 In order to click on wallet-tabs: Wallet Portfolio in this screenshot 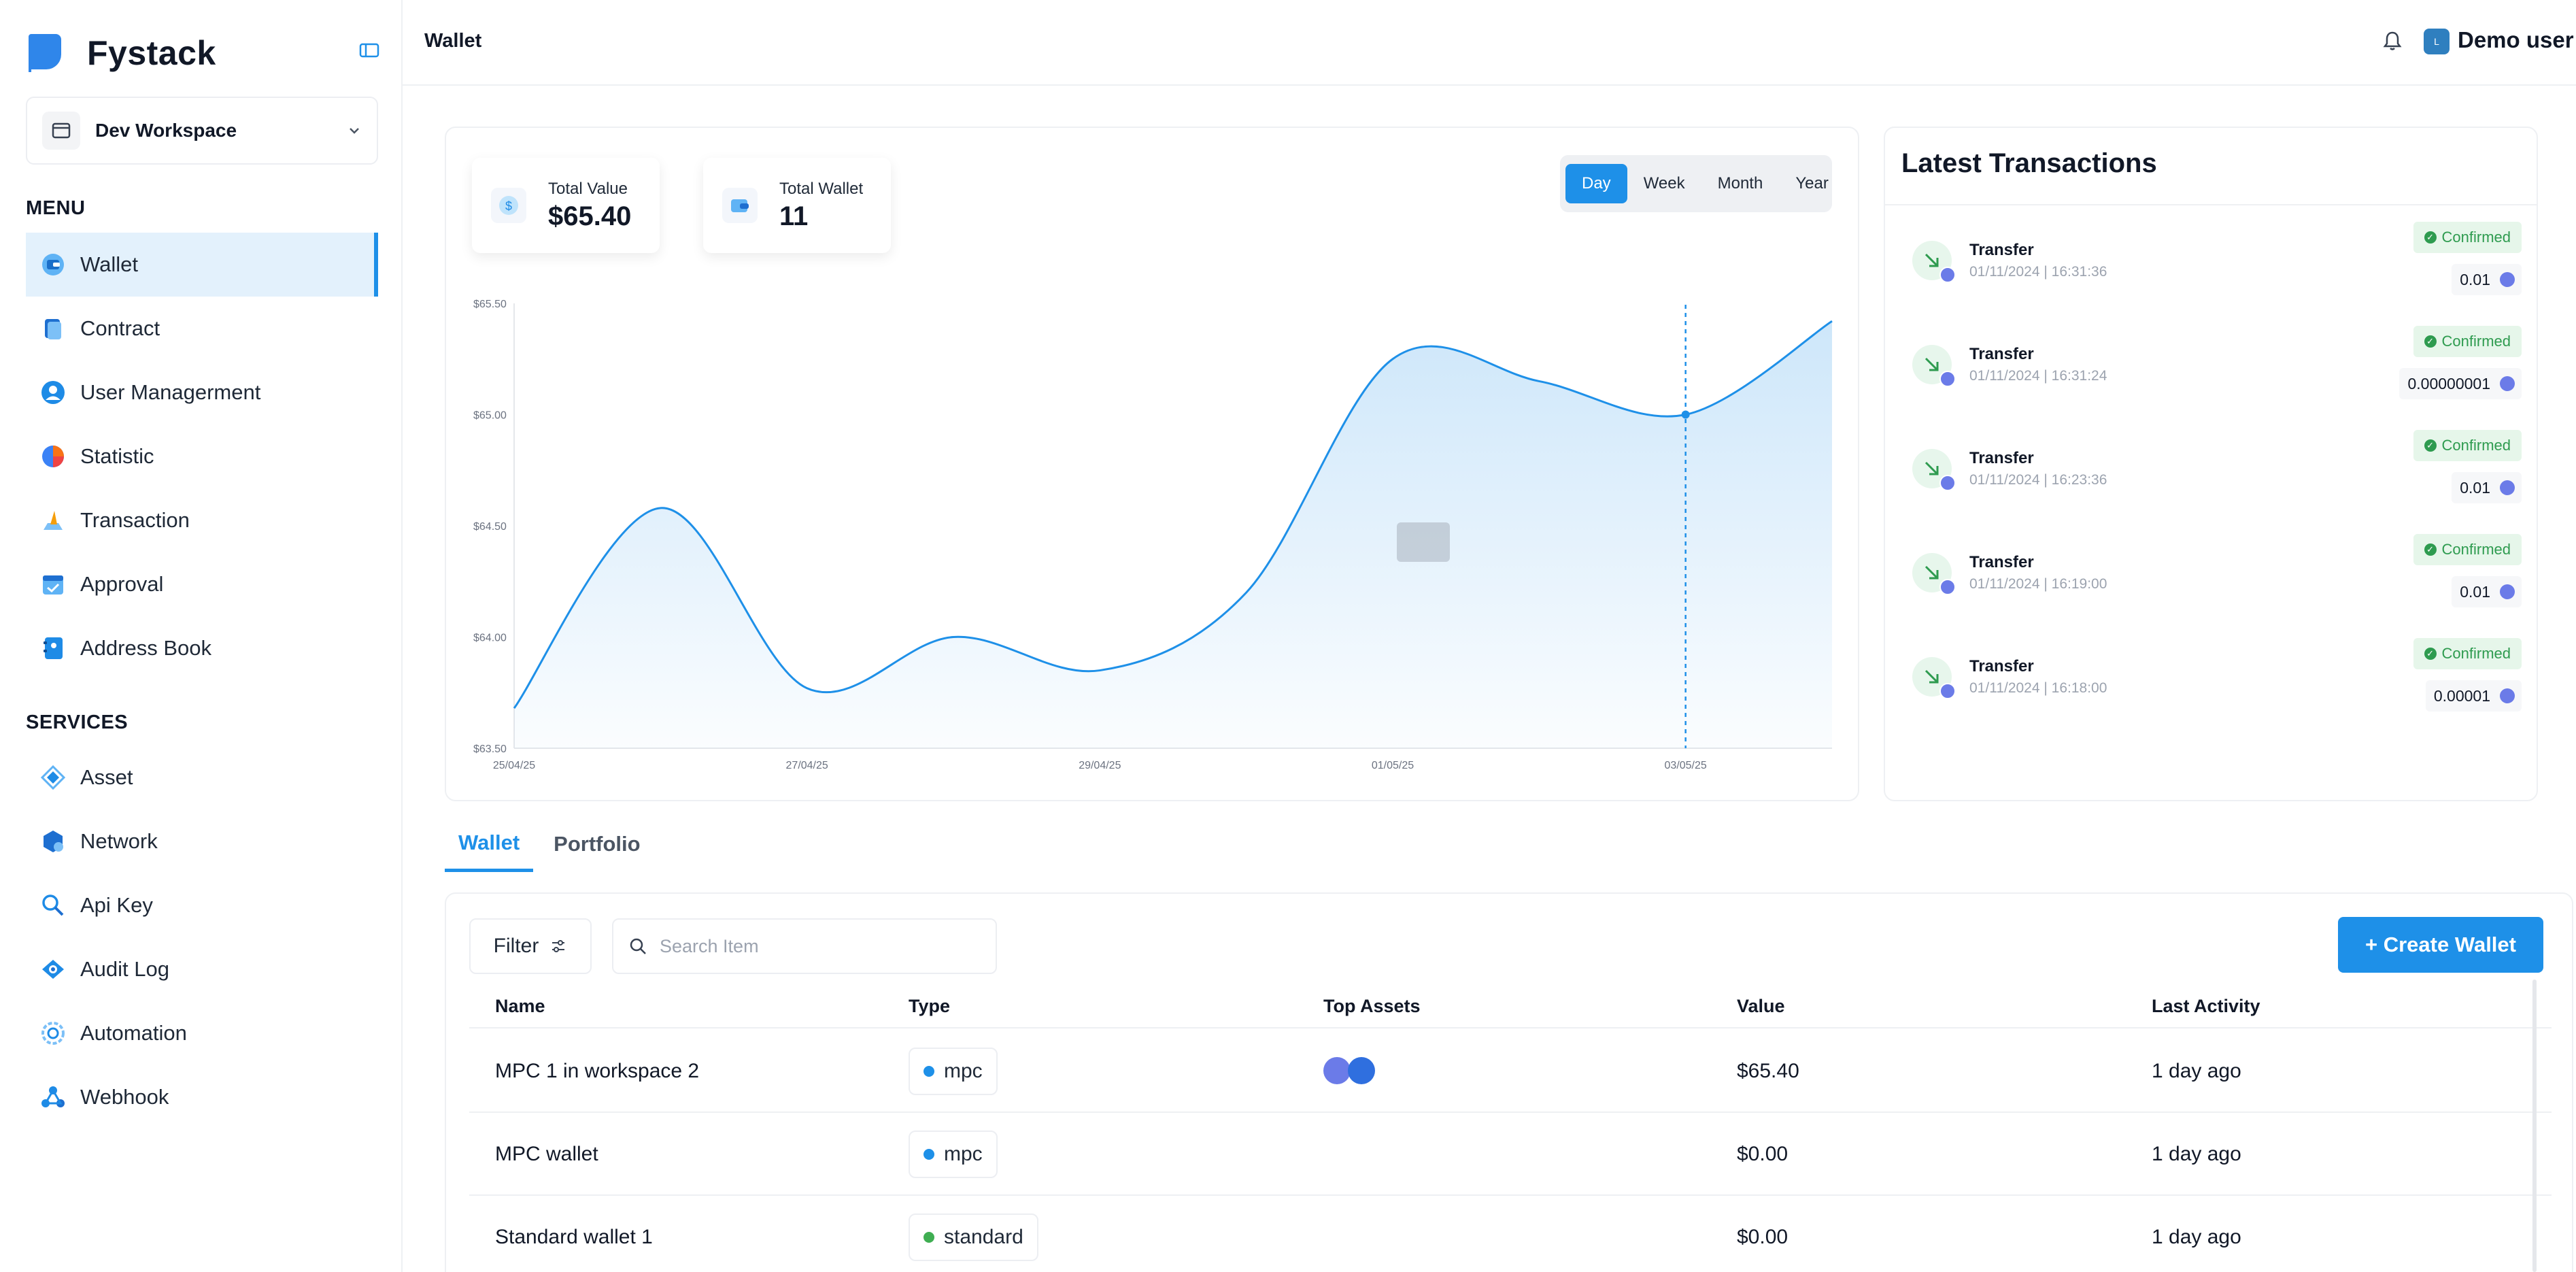, I will do `click(553, 844)`.